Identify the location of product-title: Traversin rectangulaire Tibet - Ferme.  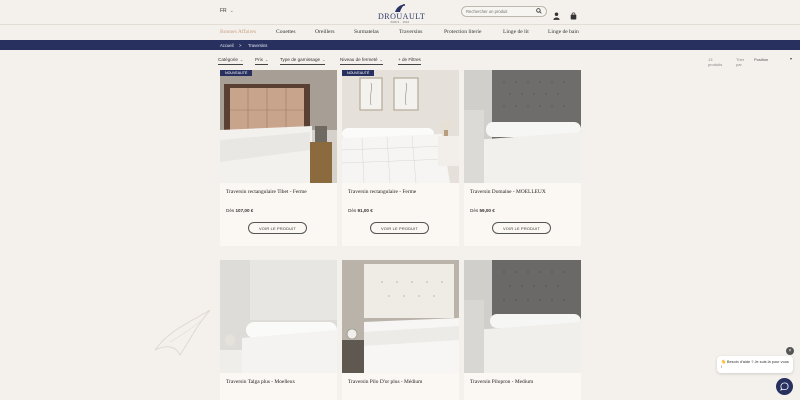
(266, 192).